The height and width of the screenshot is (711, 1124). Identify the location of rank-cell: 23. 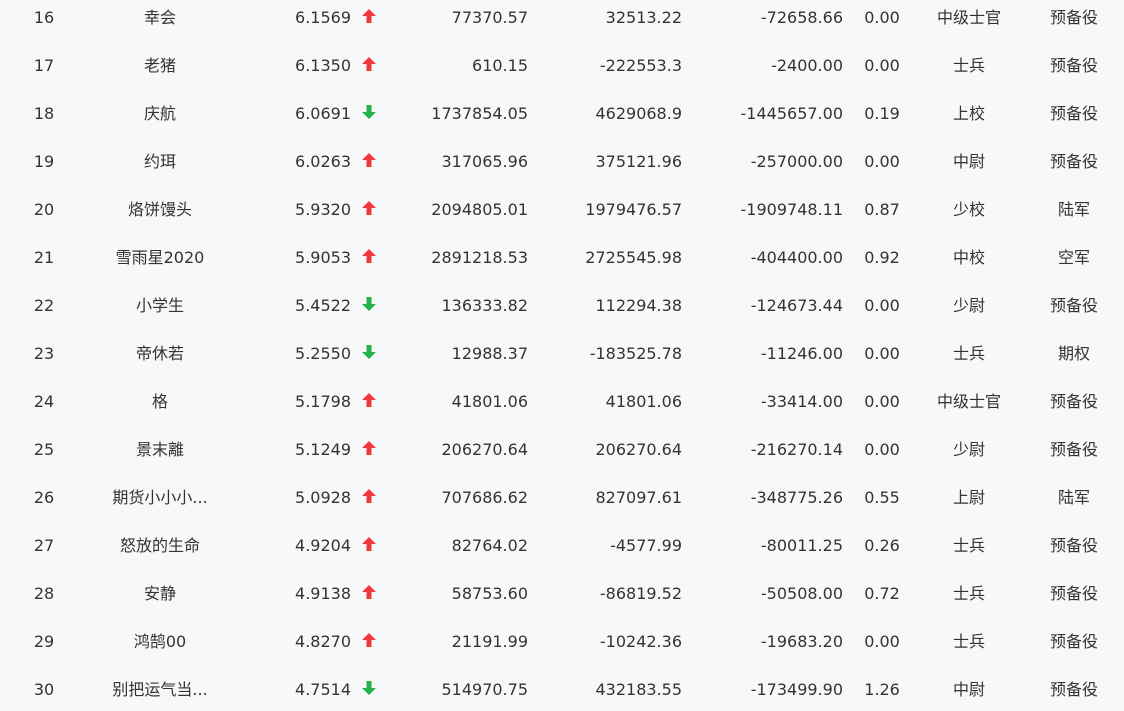
(44, 353).